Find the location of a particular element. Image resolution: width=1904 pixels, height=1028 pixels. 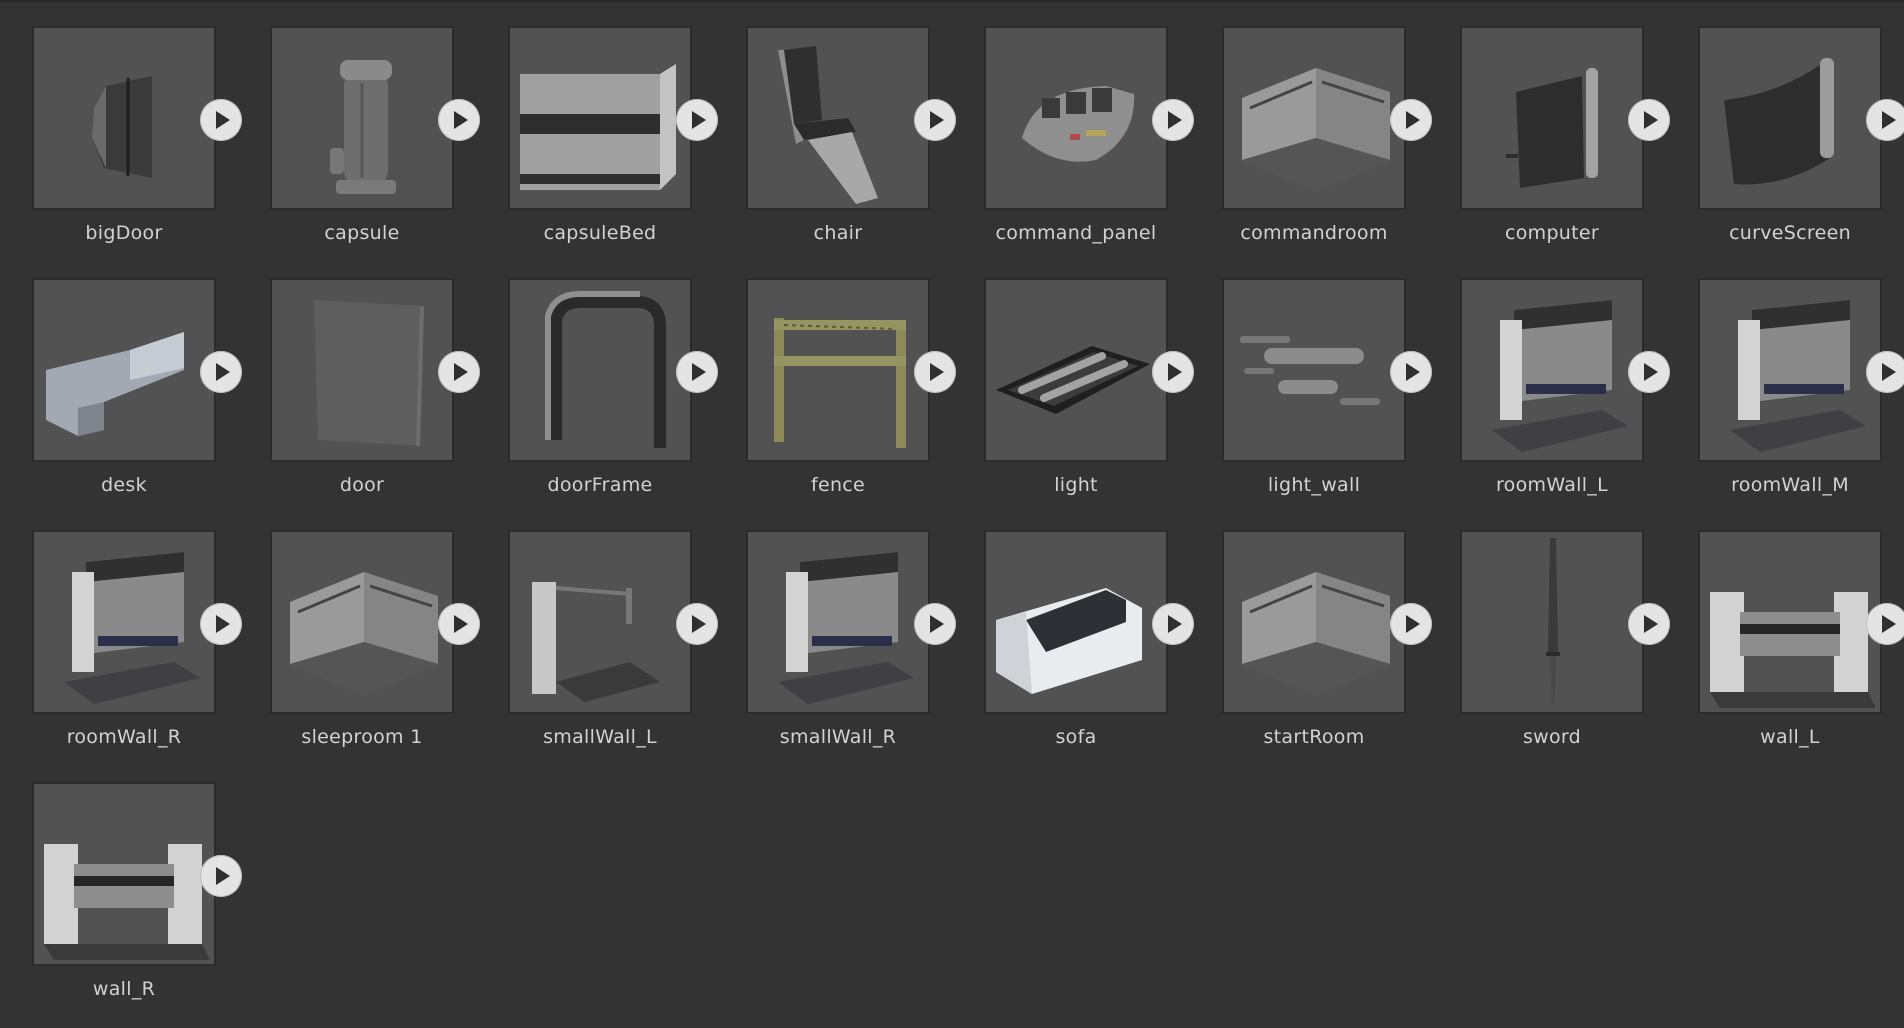

sofa-icon is located at coordinates (1069, 641).